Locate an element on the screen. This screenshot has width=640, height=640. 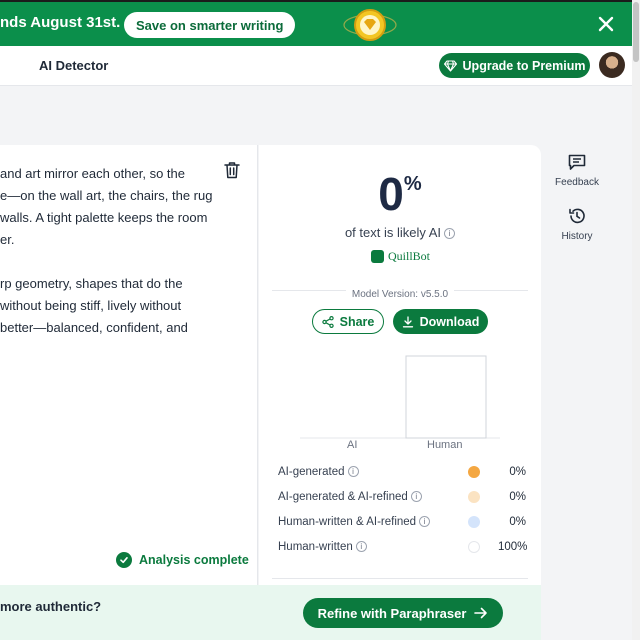
page-scrollbar is located at coordinates (636, 320).